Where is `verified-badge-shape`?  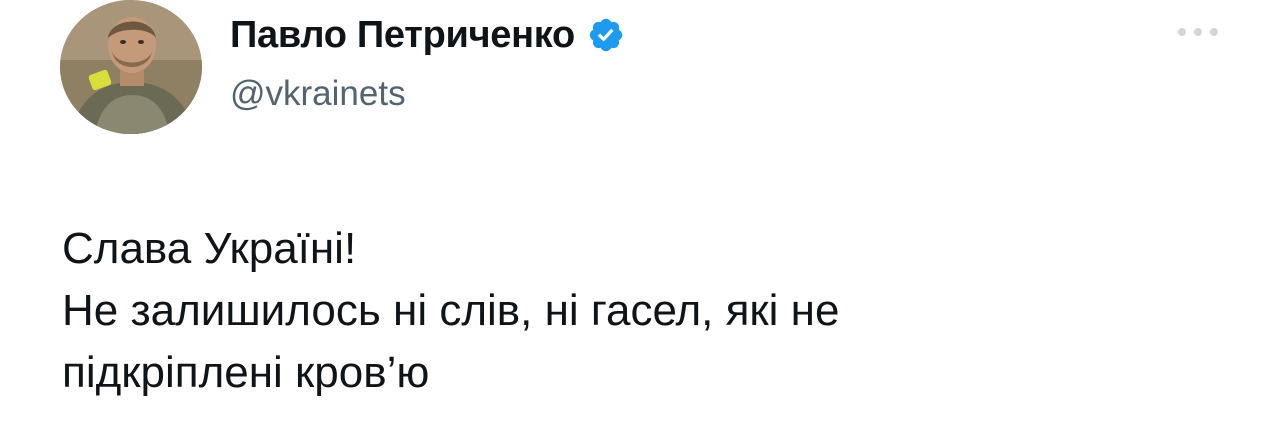 verified-badge-shape is located at coordinates (606, 35).